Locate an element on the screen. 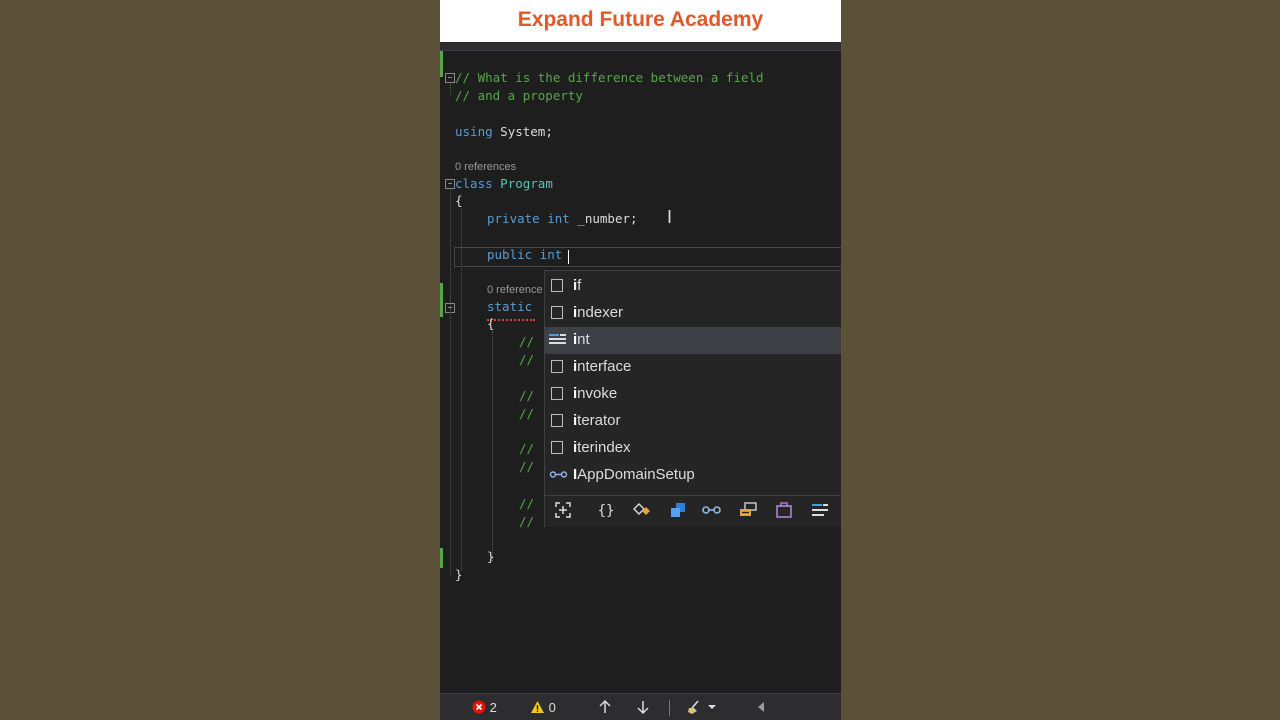 Image resolution: width=1280 pixels, height=720 pixels. editor-status-bar: 2 0 is located at coordinates (640, 706).